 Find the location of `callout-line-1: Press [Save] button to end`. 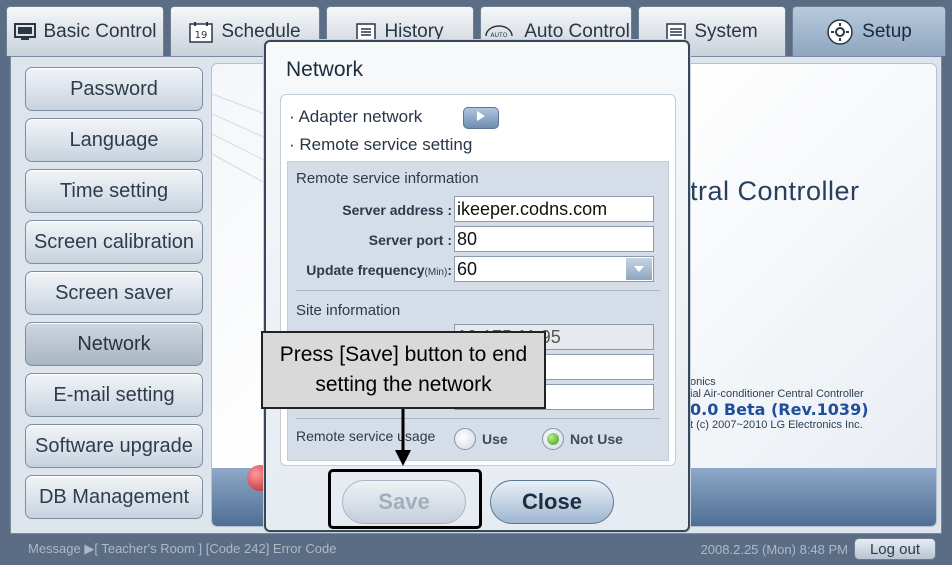

callout-line-1: Press [Save] button to end is located at coordinates (403, 354).